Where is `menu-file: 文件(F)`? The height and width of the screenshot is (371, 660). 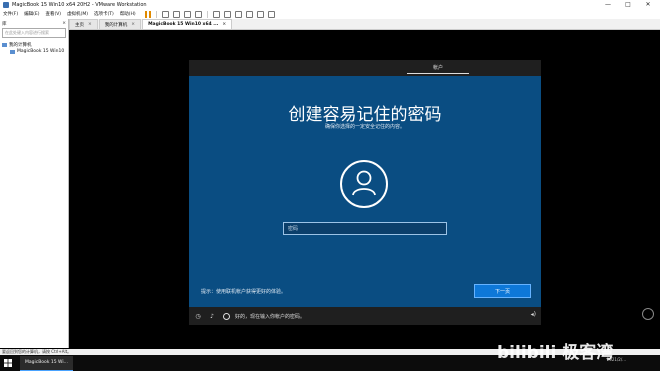 menu-file: 文件(F) is located at coordinates (10, 14).